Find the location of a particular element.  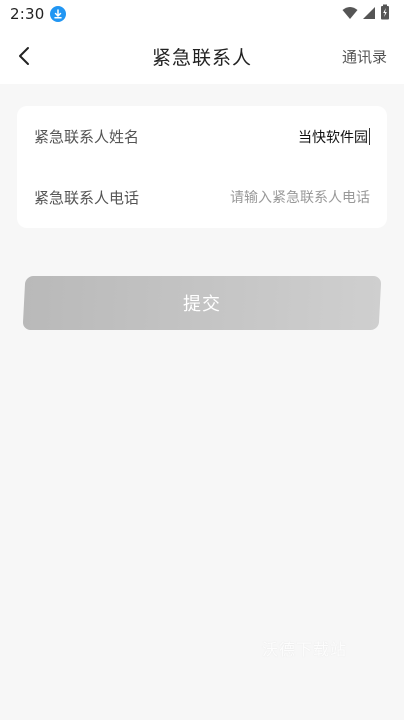

back-button is located at coordinates (24, 56).